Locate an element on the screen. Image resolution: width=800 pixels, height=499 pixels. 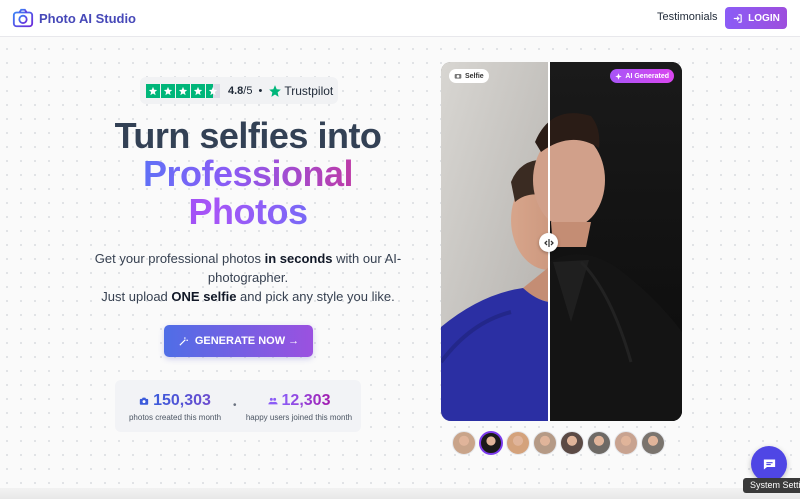
brand-name: Photo AI Studio is located at coordinates (87, 18).